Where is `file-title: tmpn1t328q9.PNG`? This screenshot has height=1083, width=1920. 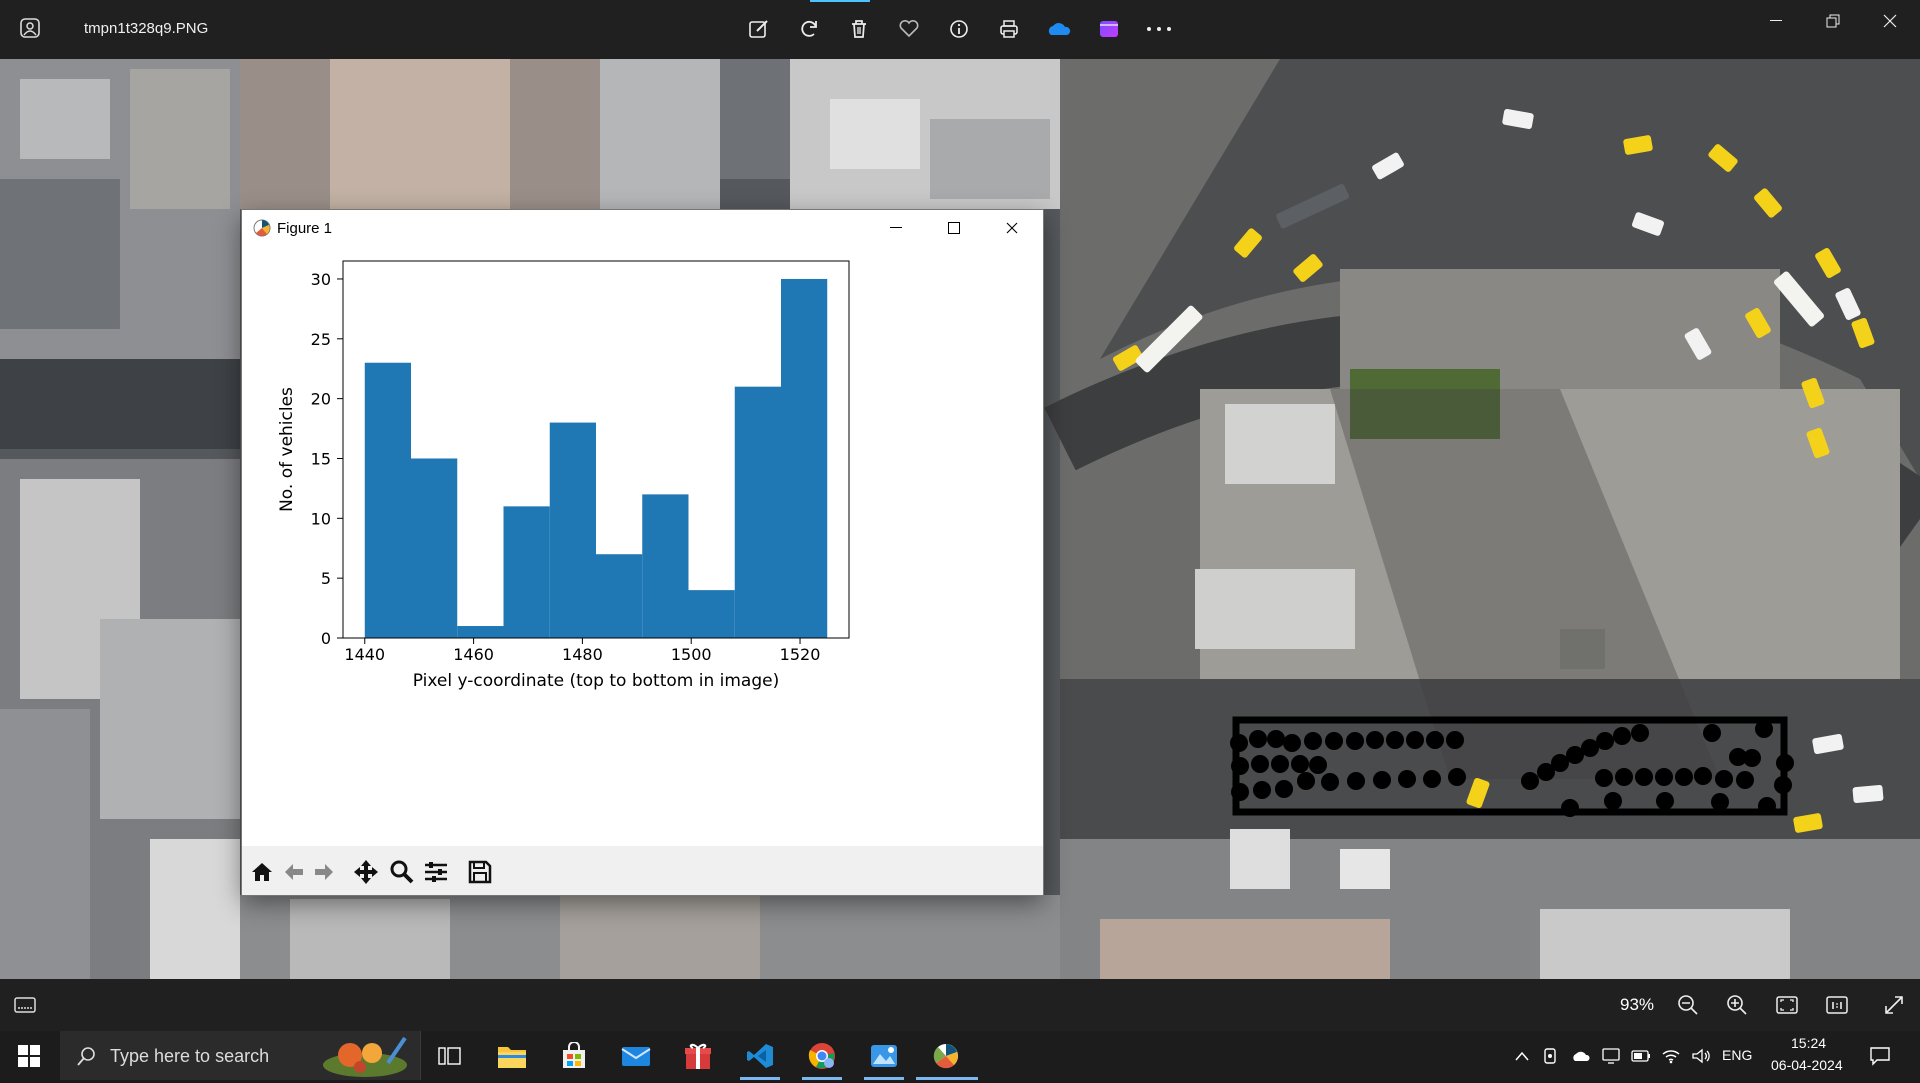 file-title: tmpn1t328q9.PNG is located at coordinates (146, 28).